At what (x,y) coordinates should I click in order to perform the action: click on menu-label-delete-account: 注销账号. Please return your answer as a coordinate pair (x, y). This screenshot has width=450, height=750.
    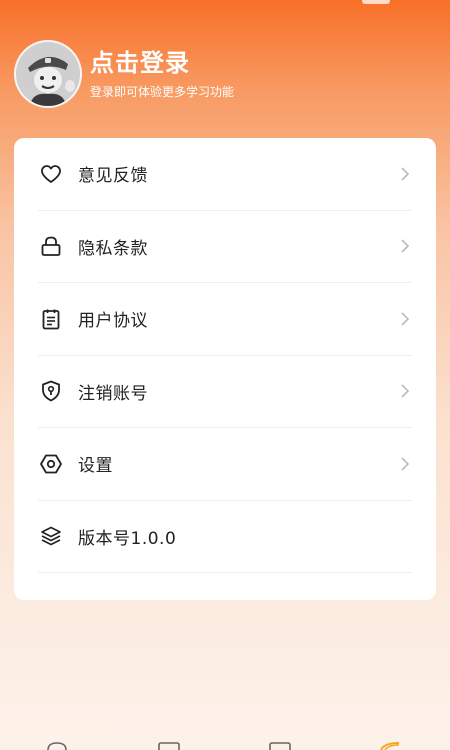
    Looking at the image, I should click on (113, 393).